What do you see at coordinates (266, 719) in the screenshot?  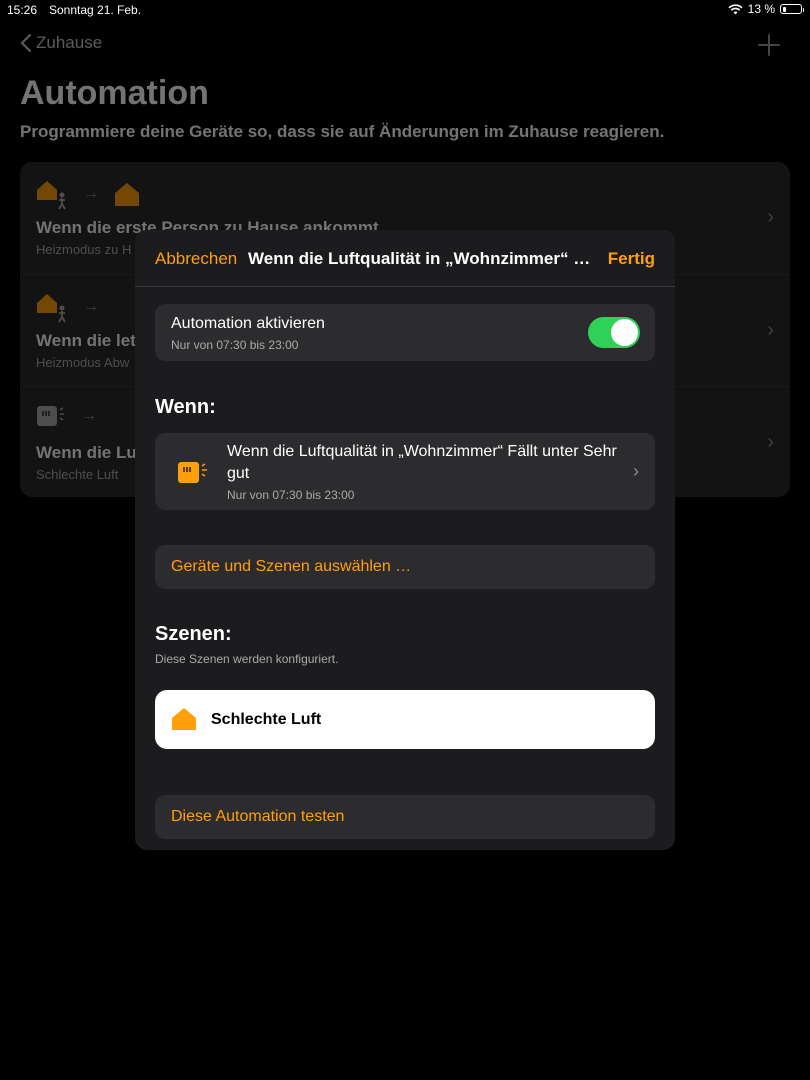 I see `scene-label: Schlechte Luft` at bounding box center [266, 719].